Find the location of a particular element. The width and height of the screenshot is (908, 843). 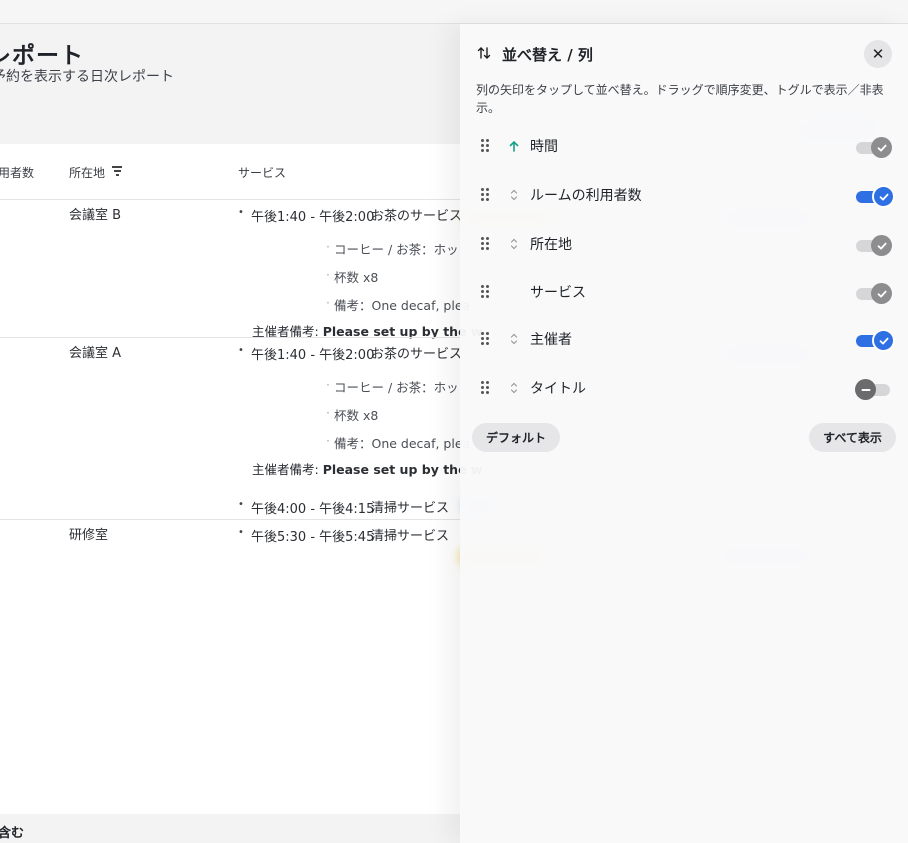

column-item-label: 所在地 is located at coordinates (551, 245).